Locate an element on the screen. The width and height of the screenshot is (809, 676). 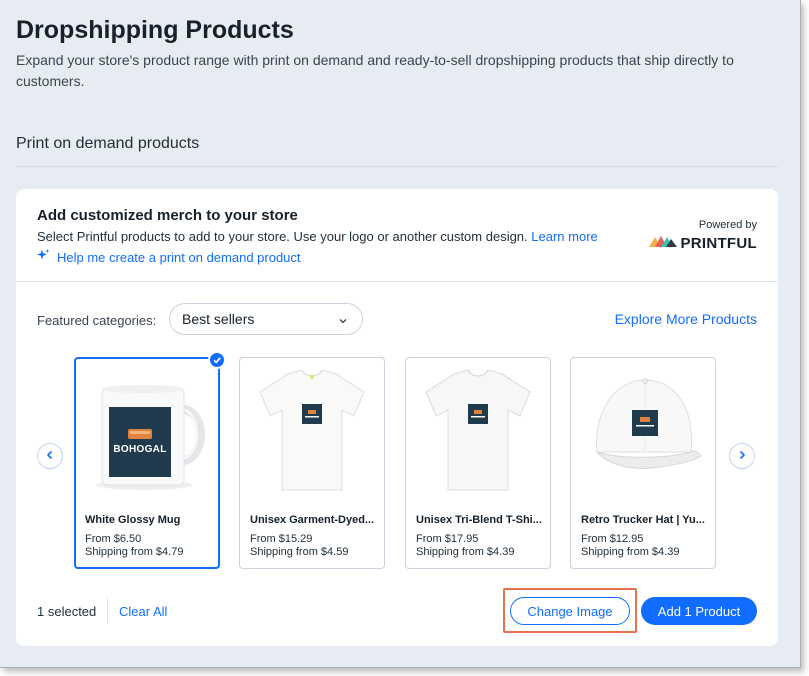
powered-by: Powered by PRINTFUL is located at coordinates (703, 235).